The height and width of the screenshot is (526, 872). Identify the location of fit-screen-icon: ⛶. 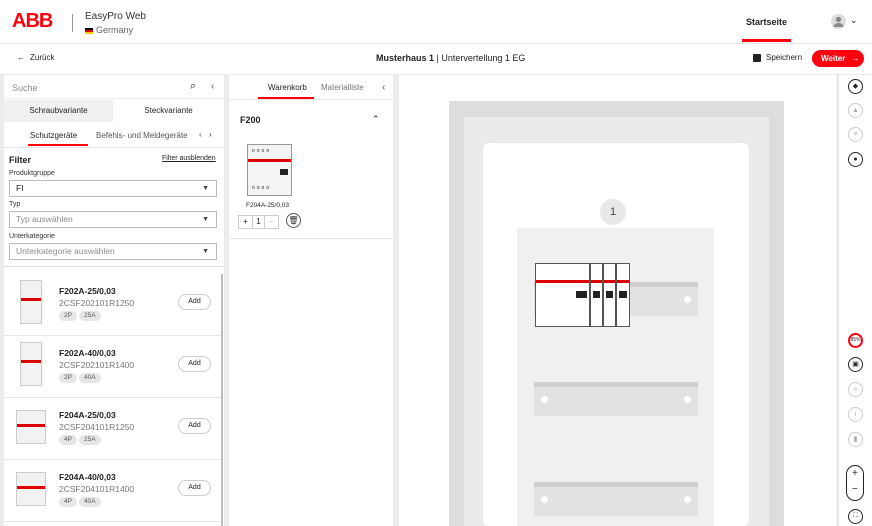
(855, 516).